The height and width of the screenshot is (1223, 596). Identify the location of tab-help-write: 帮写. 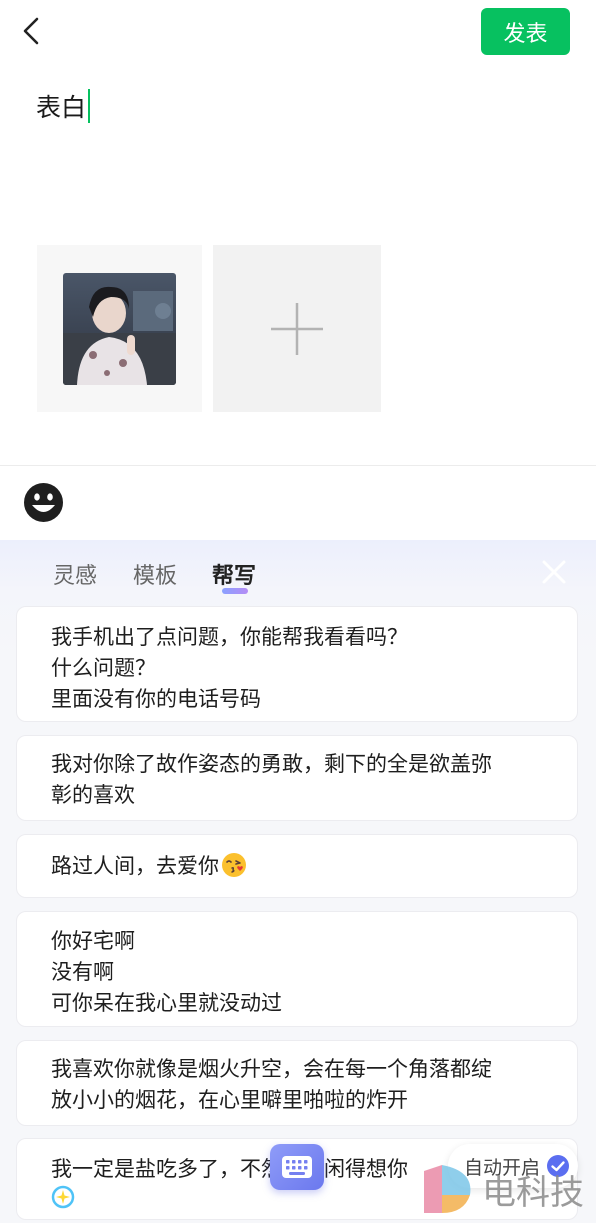
(234, 574).